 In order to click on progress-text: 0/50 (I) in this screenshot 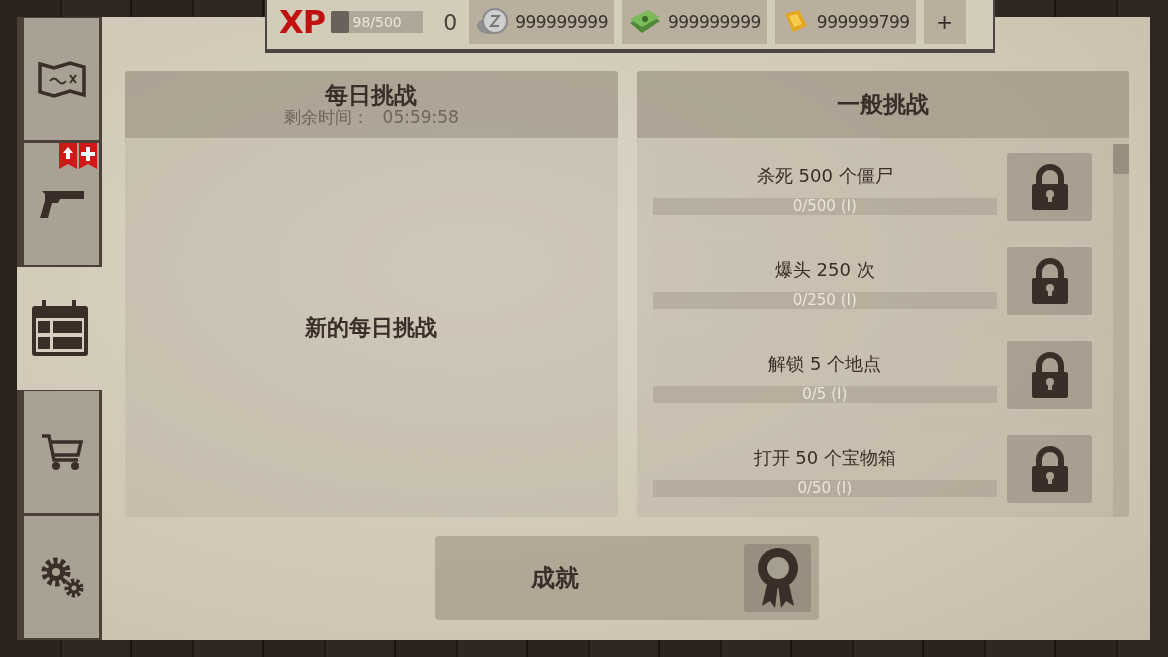, I will do `click(825, 488)`.